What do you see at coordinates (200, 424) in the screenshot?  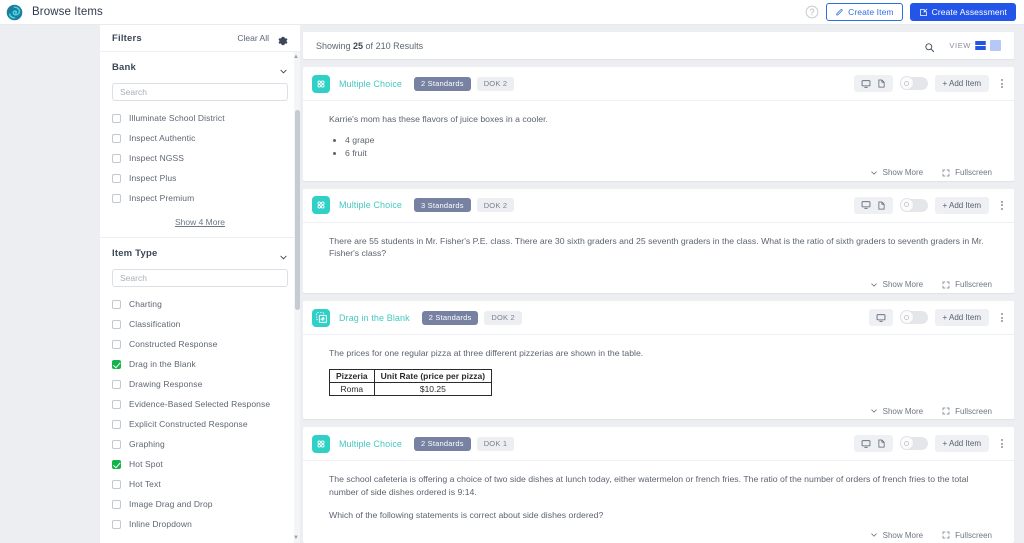 I see `list-item: Explicit Constructed Response` at bounding box center [200, 424].